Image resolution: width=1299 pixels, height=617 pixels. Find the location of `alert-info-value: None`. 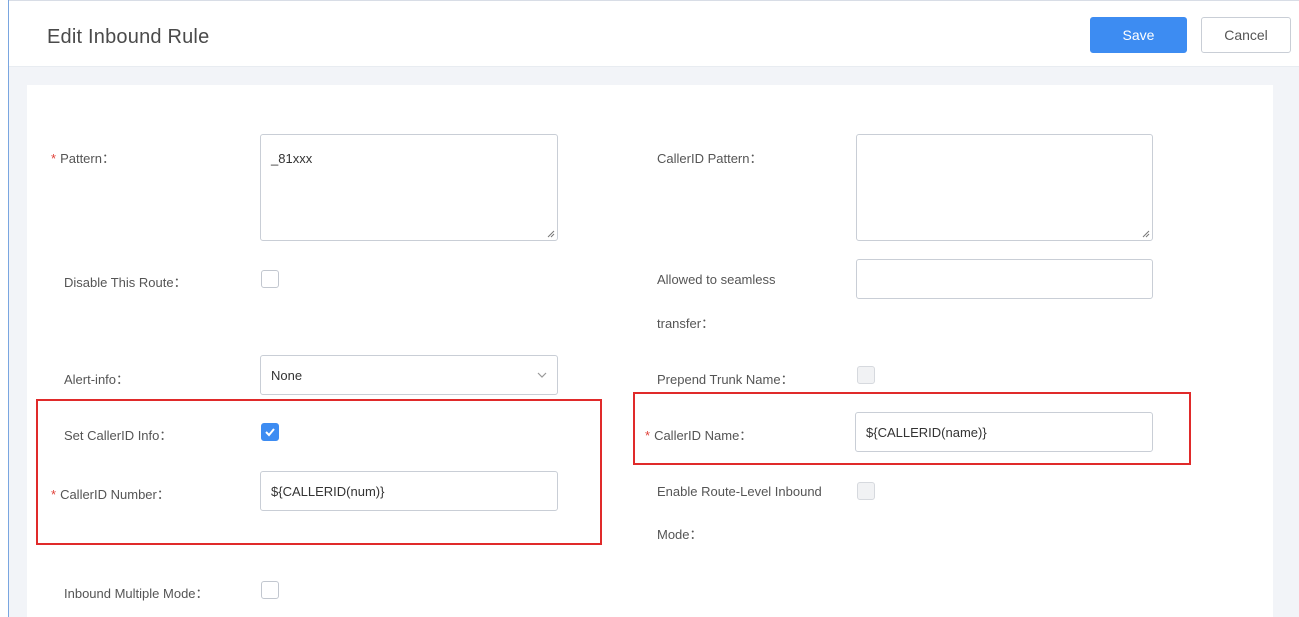

alert-info-value: None is located at coordinates (287, 375).